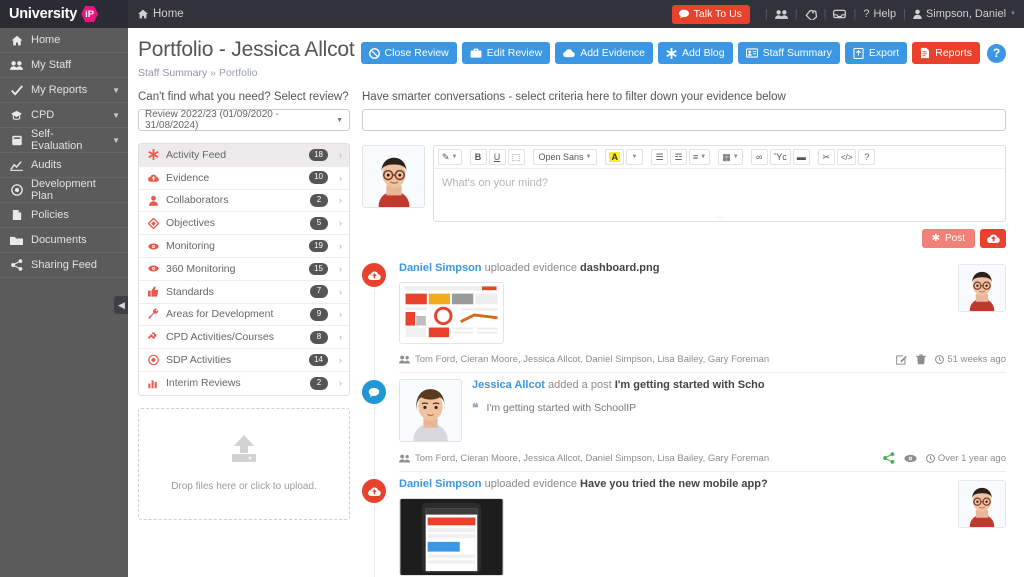 The image size is (1024, 577). Describe the element at coordinates (121, 305) in the screenshot. I see `sidebar-collapse-button: ◀` at that location.